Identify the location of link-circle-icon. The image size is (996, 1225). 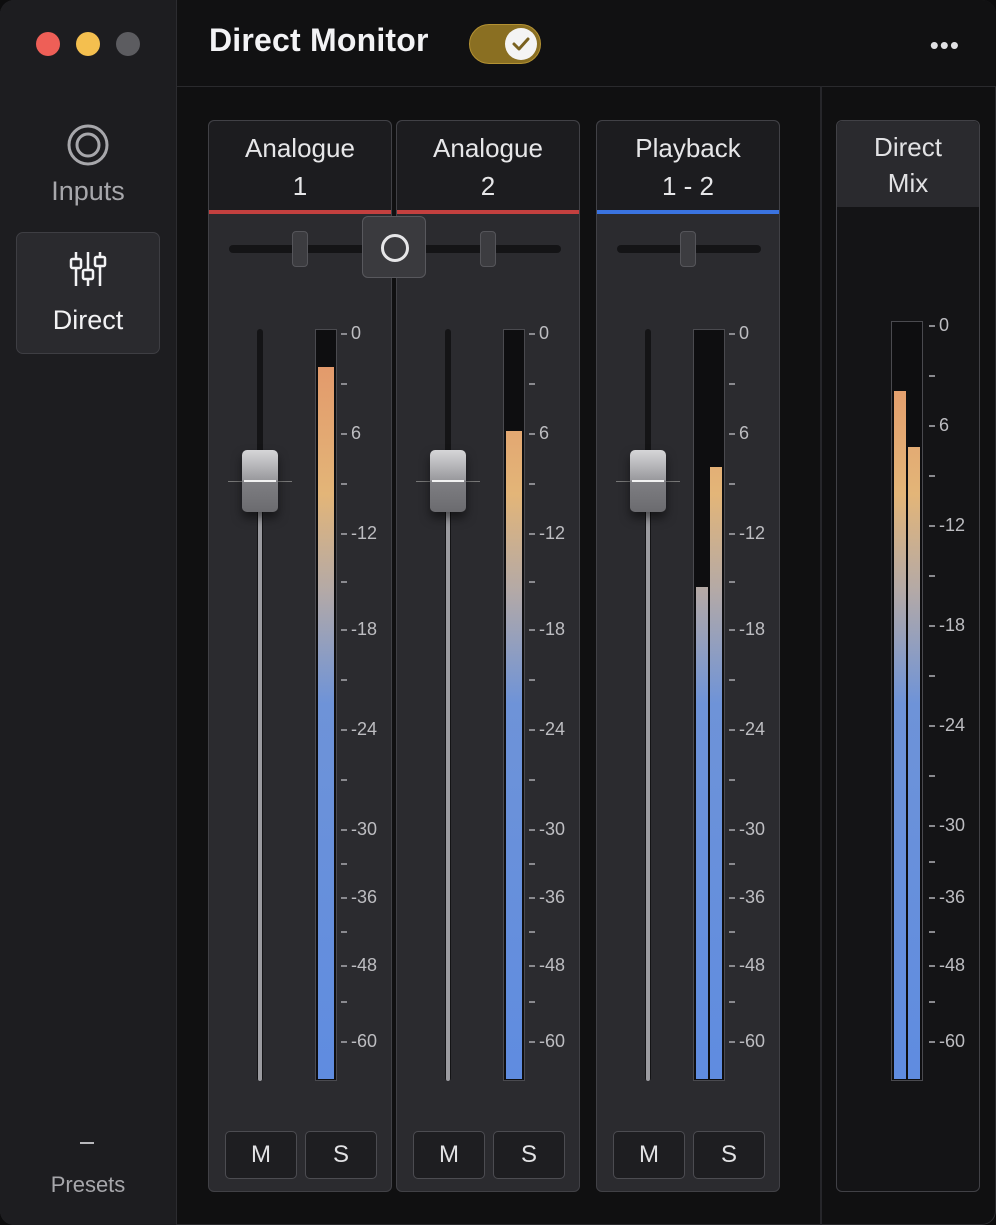
(395, 248).